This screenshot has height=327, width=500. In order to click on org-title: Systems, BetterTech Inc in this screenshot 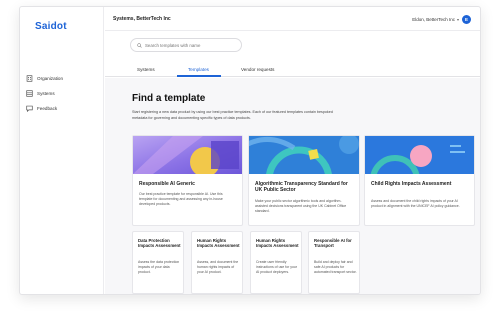, I will do `click(142, 19)`.